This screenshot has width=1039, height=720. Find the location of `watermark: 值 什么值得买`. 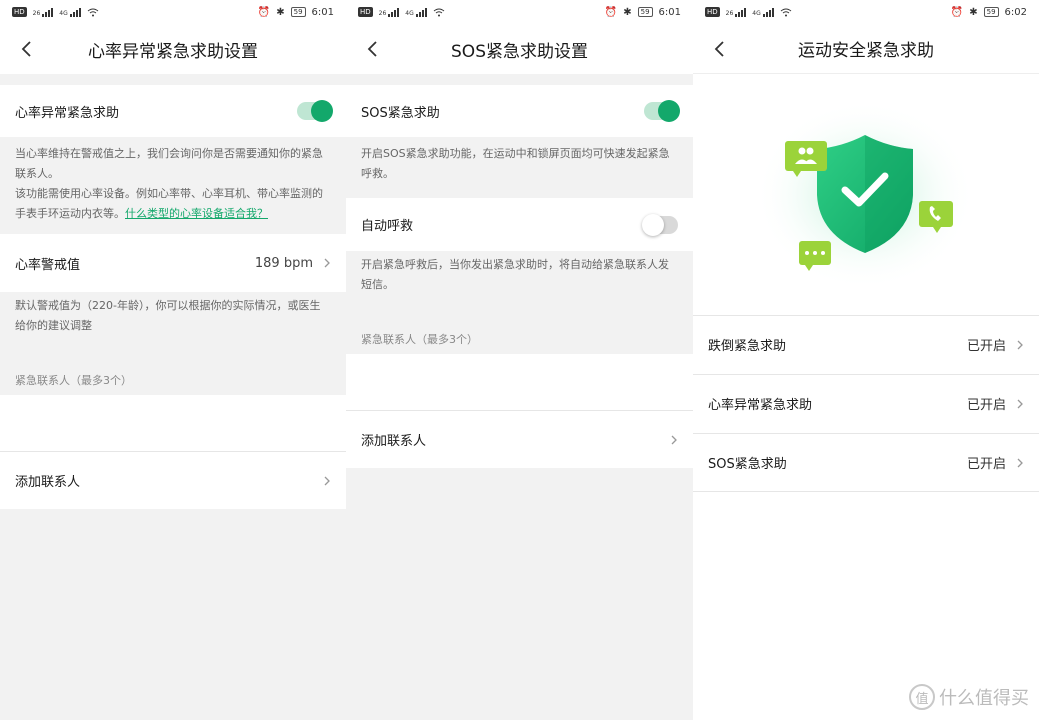

watermark: 值 什么值得买 is located at coordinates (969, 697).